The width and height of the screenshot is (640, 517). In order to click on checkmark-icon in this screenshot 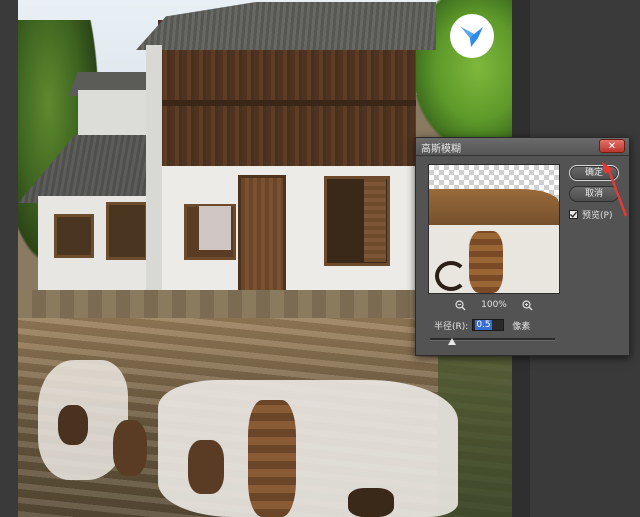, I will do `click(573, 214)`.